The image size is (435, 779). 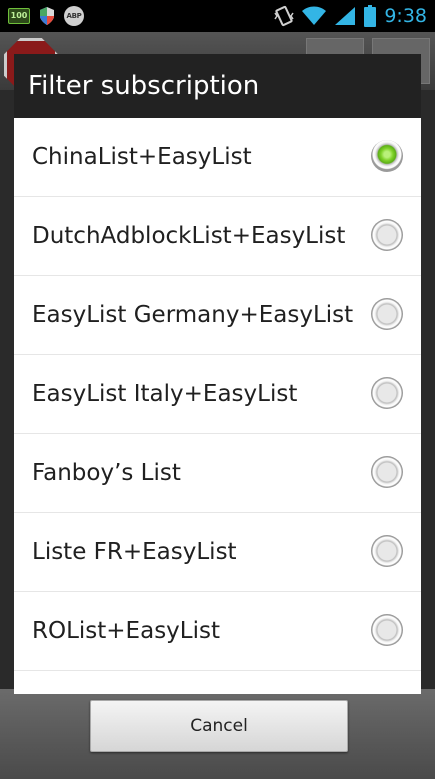 What do you see at coordinates (193, 315) in the screenshot?
I see `list-item-label: EasyList Germany+EasyList` at bounding box center [193, 315].